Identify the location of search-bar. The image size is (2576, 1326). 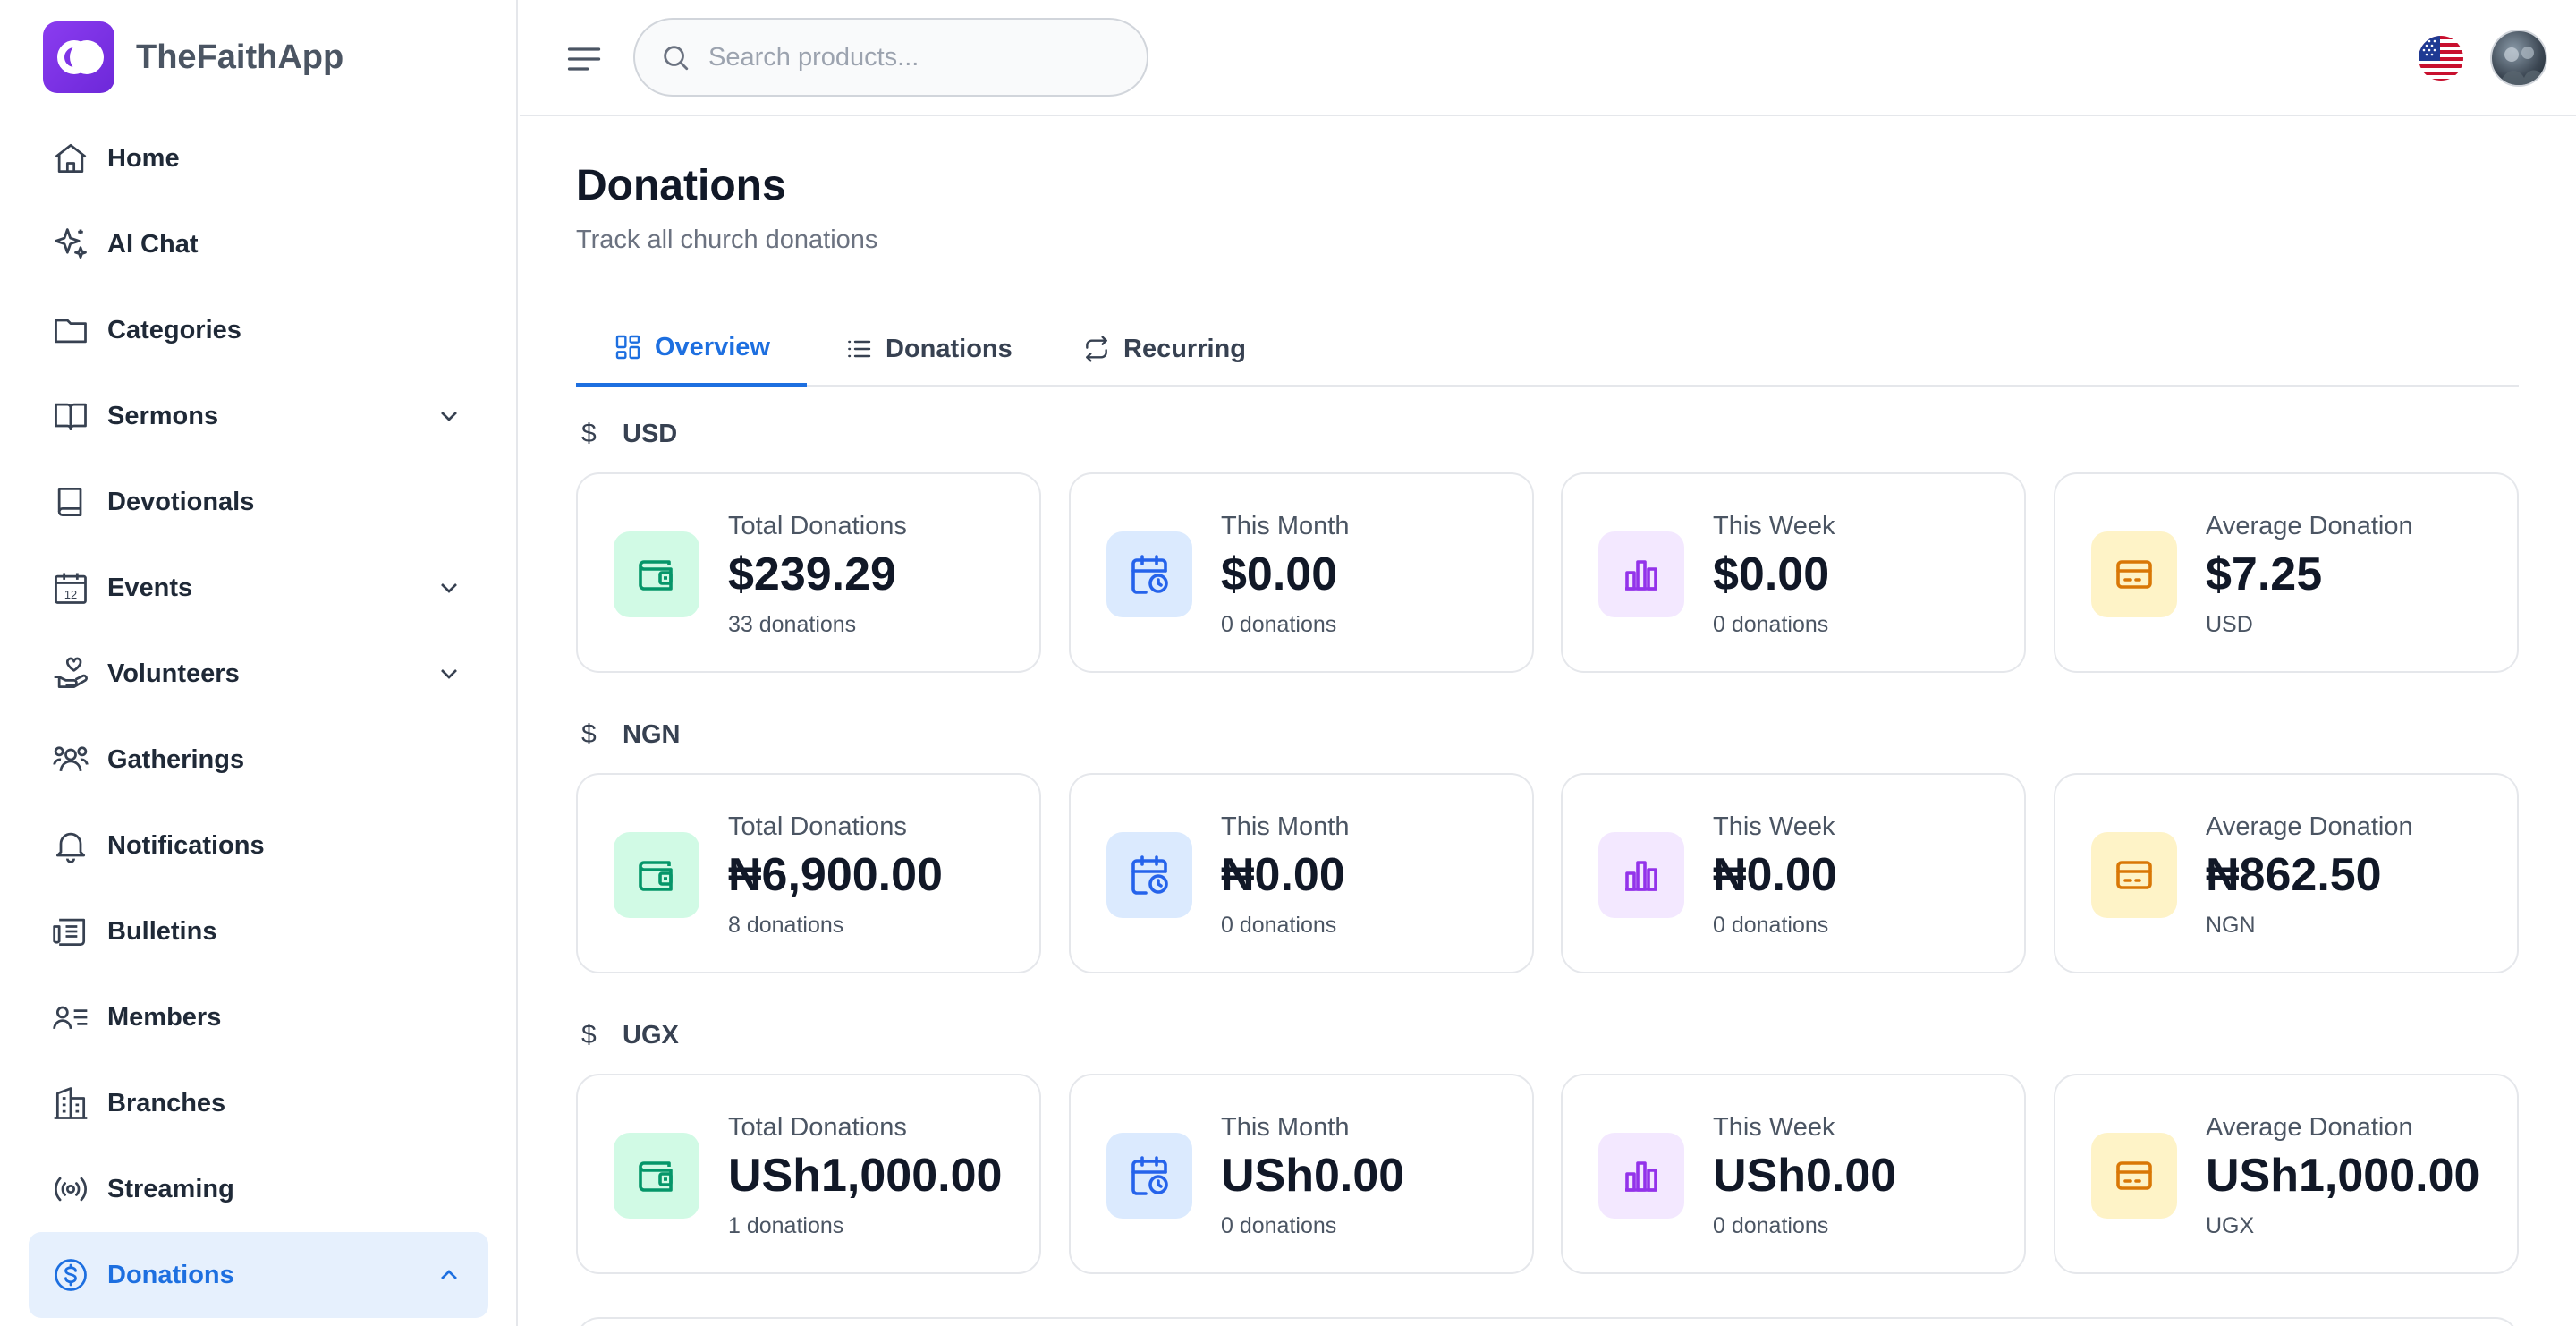
(890, 57).